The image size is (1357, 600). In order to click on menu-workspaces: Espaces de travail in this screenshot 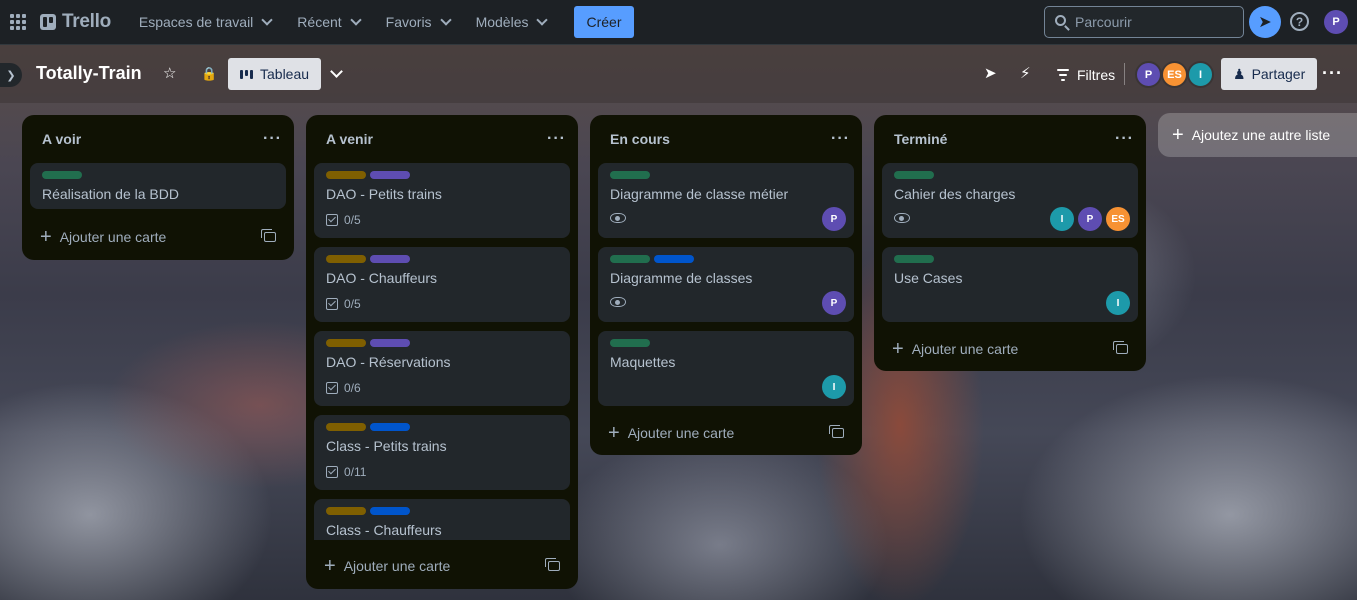, I will do `click(205, 22)`.